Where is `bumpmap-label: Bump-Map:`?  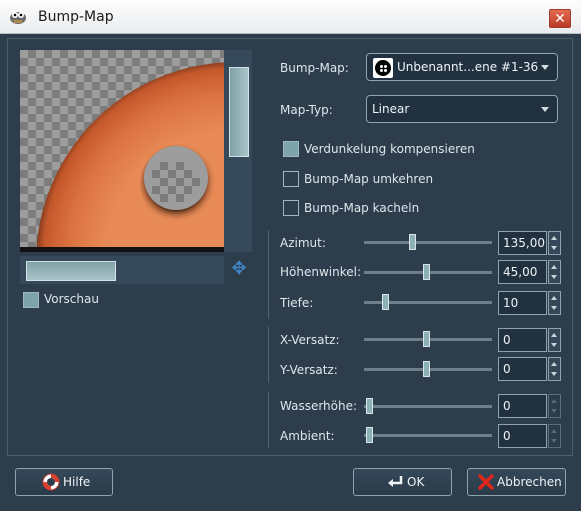 bumpmap-label: Bump-Map: is located at coordinates (314, 68).